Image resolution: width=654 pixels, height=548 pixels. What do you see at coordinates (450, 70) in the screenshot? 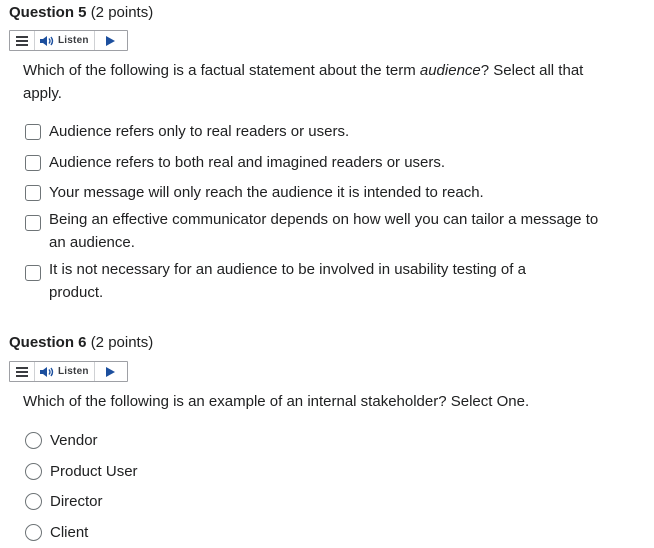
I see `prompt-emphasis: audience` at bounding box center [450, 70].